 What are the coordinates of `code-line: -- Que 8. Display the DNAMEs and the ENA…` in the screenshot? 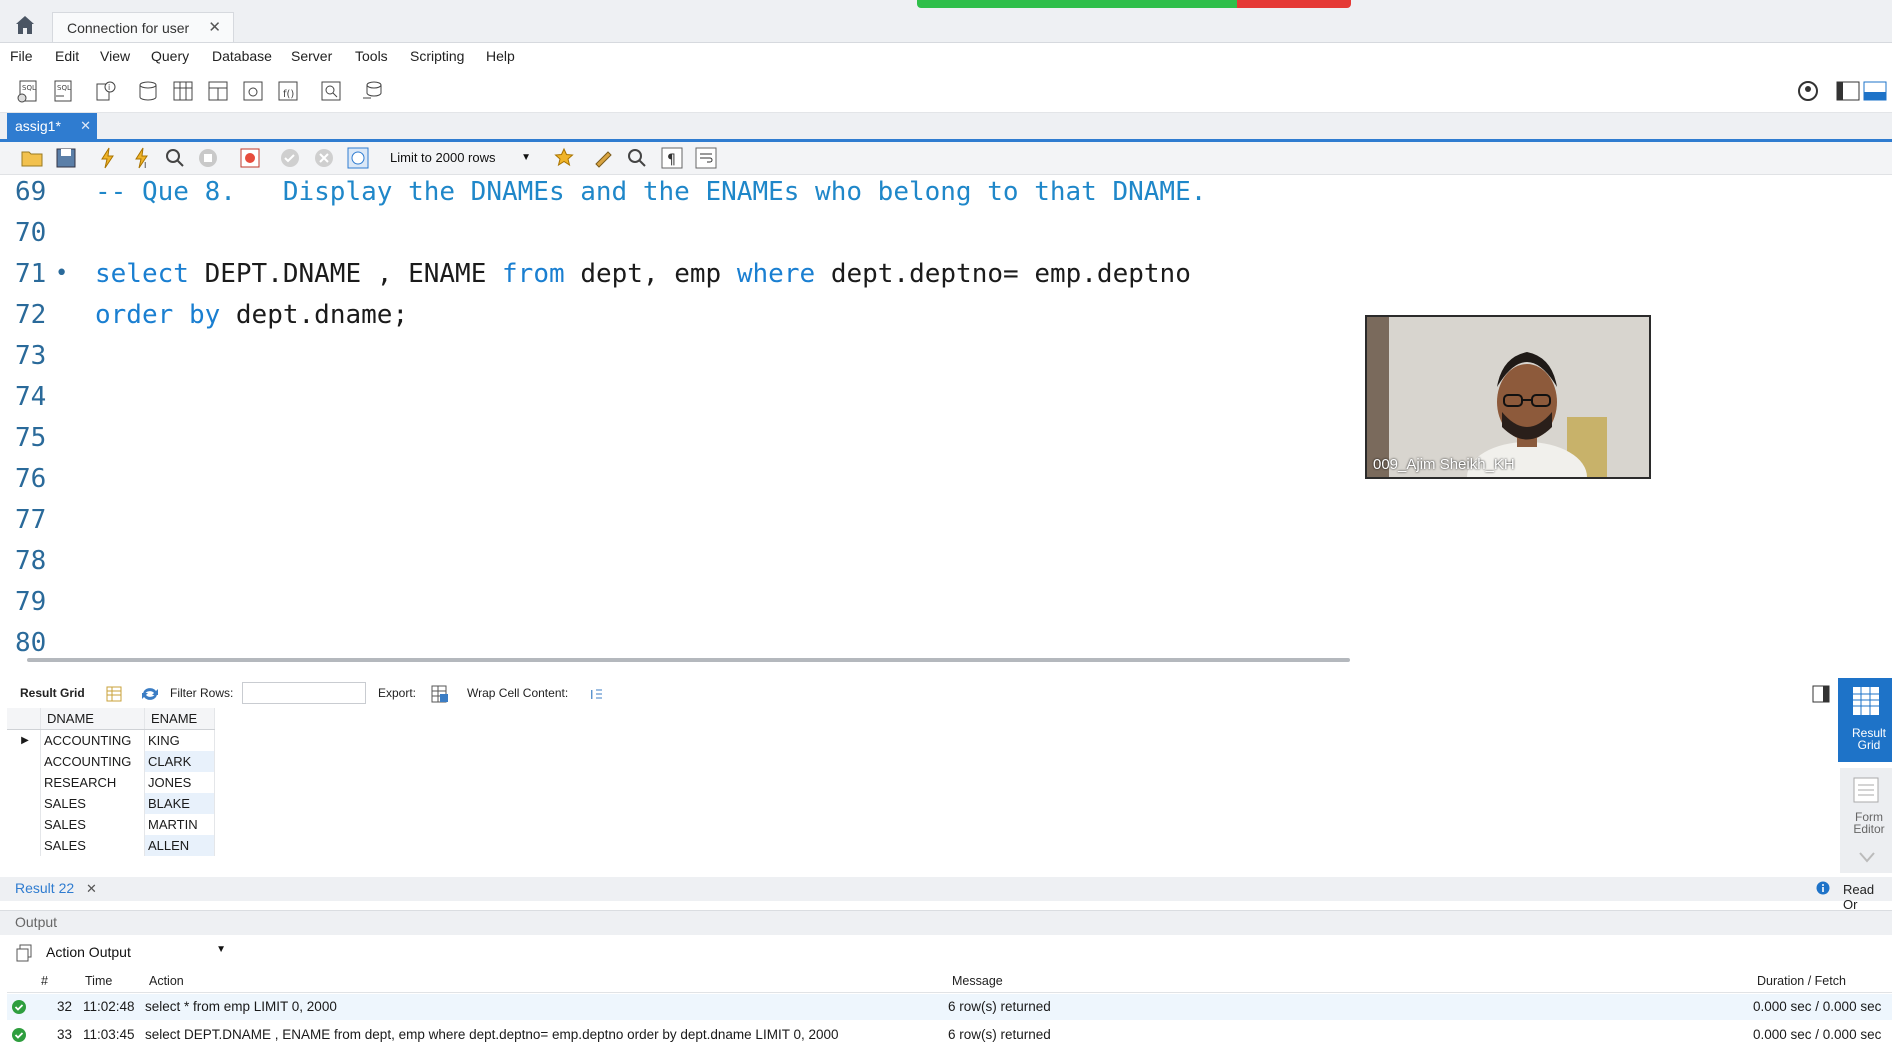 It's located at (651, 192).